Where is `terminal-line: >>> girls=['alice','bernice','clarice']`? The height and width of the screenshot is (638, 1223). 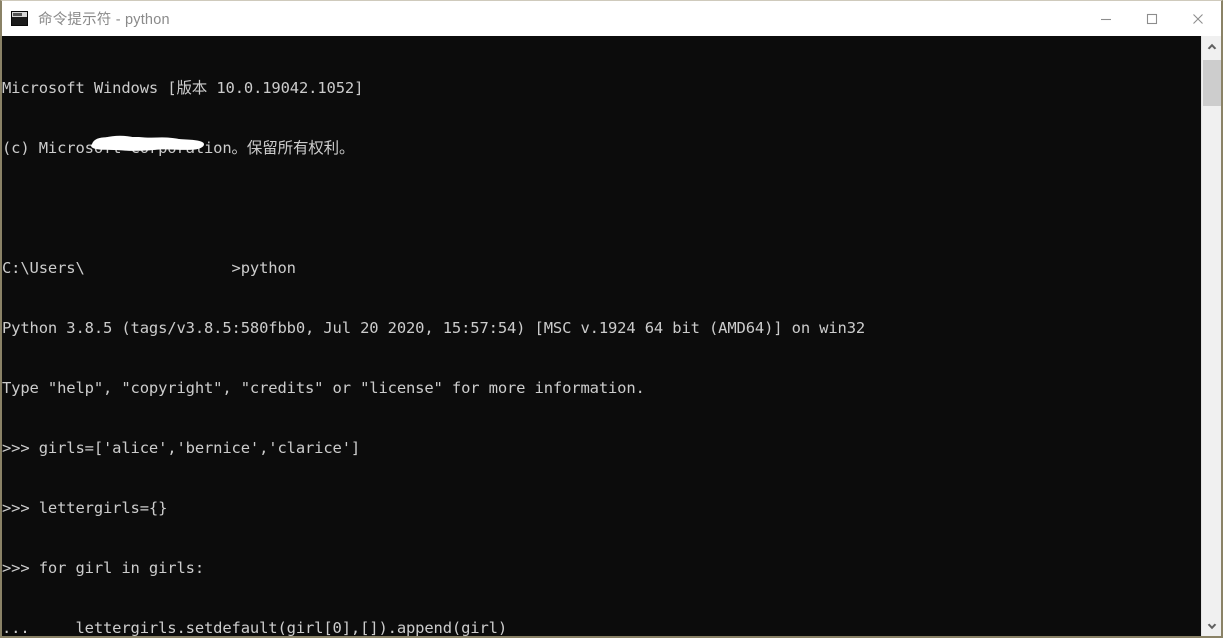
terminal-line: >>> girls=['alice','bernice','clarice'] is located at coordinates (181, 448).